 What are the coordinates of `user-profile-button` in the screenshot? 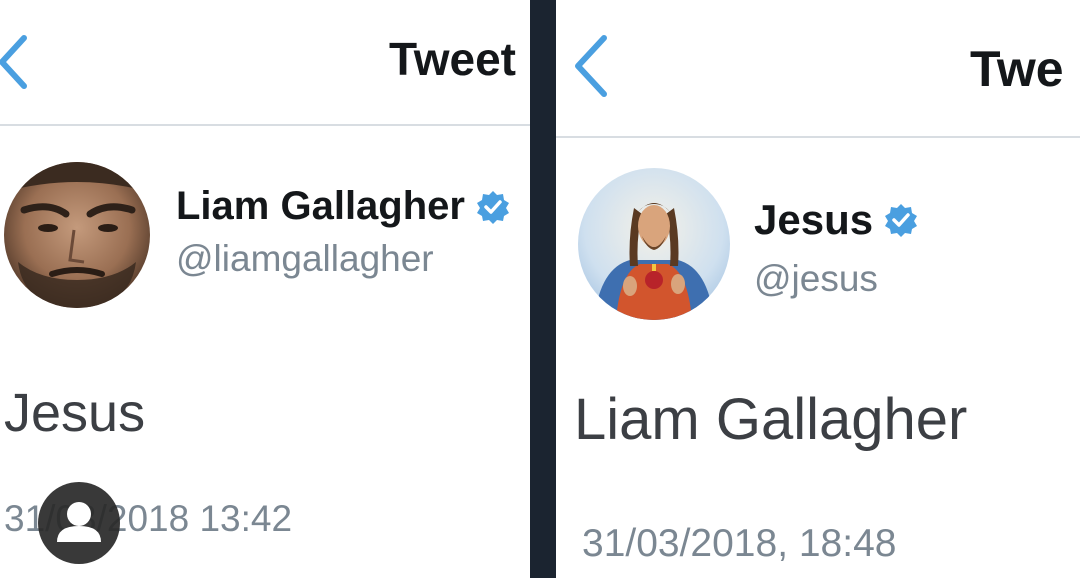 It's located at (79, 523).